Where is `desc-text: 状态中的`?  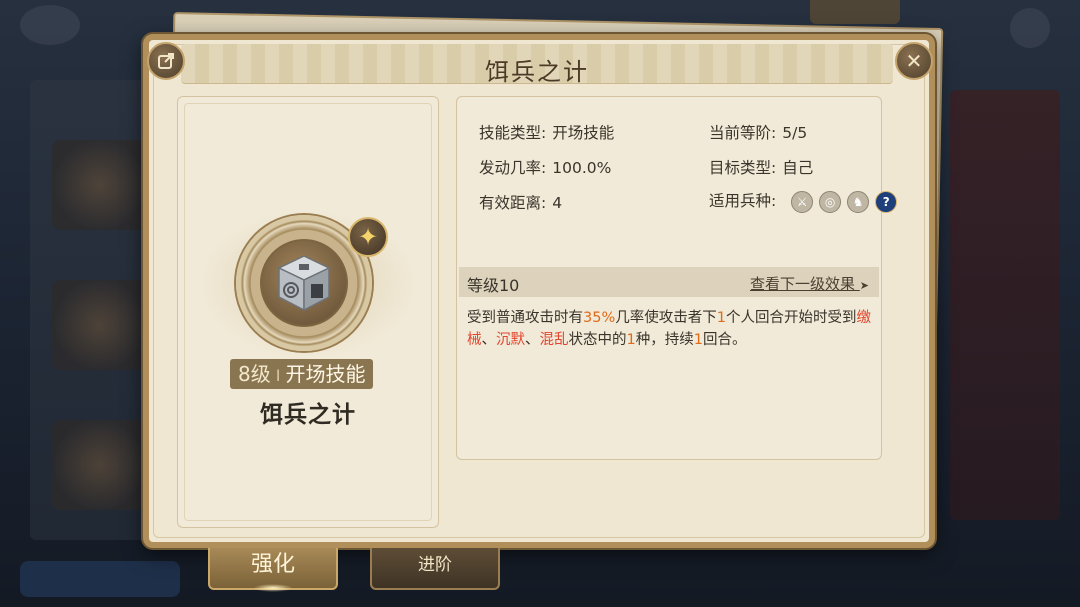
desc-text: 状态中的 is located at coordinates (597, 340).